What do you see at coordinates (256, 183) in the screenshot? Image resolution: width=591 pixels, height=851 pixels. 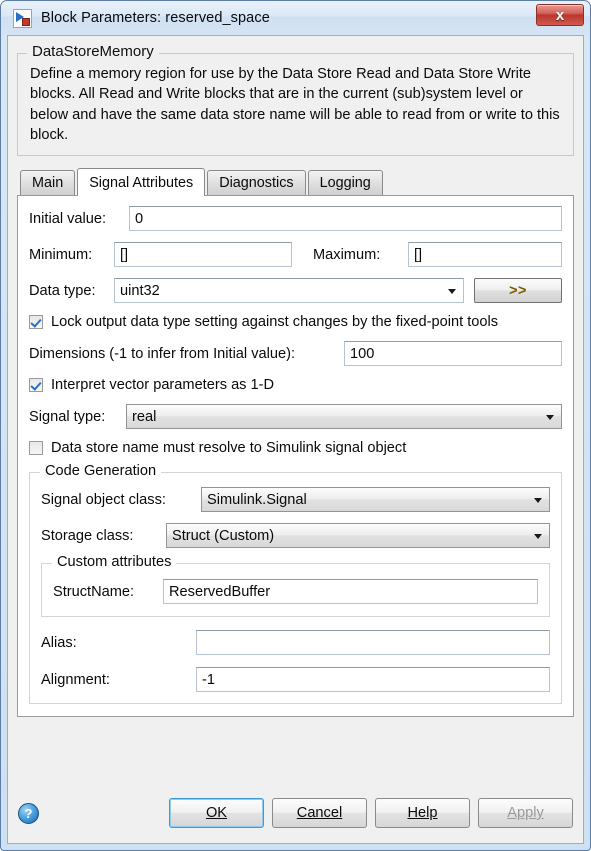 I see `tab-diagnostics: Diagnostics` at bounding box center [256, 183].